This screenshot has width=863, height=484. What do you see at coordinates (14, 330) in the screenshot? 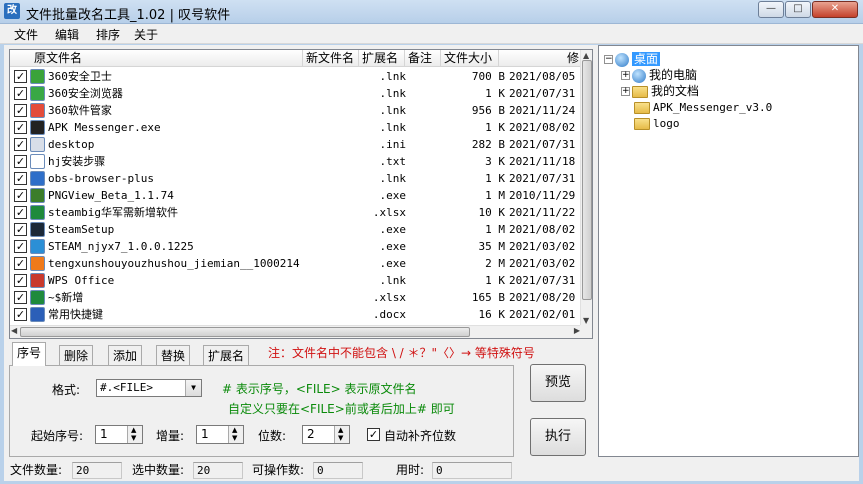
I see `scroll-left-icon: ◀` at bounding box center [14, 330].